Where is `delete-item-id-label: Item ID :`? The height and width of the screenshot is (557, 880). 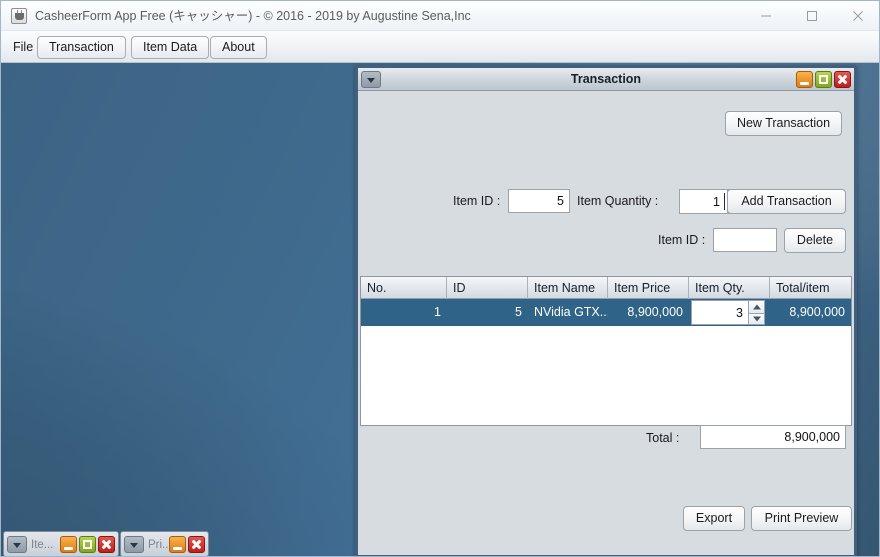 delete-item-id-label: Item ID : is located at coordinates (682, 240).